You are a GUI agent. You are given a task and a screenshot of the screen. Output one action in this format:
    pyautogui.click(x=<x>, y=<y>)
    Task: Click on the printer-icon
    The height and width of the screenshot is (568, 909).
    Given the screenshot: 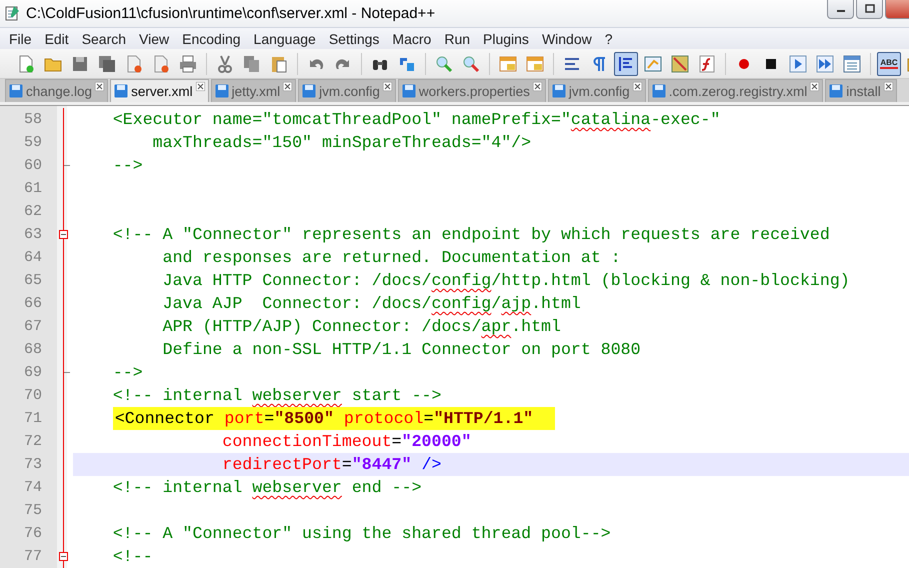 What is the action you would take?
    pyautogui.click(x=188, y=63)
    